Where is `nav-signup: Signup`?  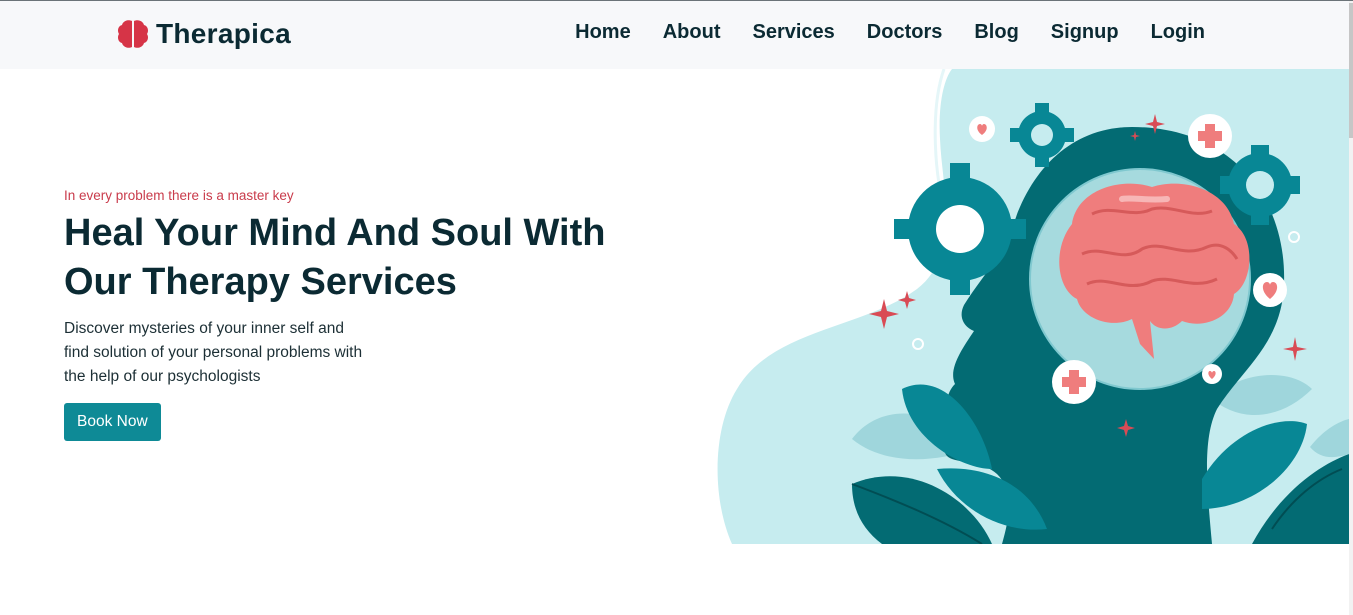 nav-signup: Signup is located at coordinates (1085, 32).